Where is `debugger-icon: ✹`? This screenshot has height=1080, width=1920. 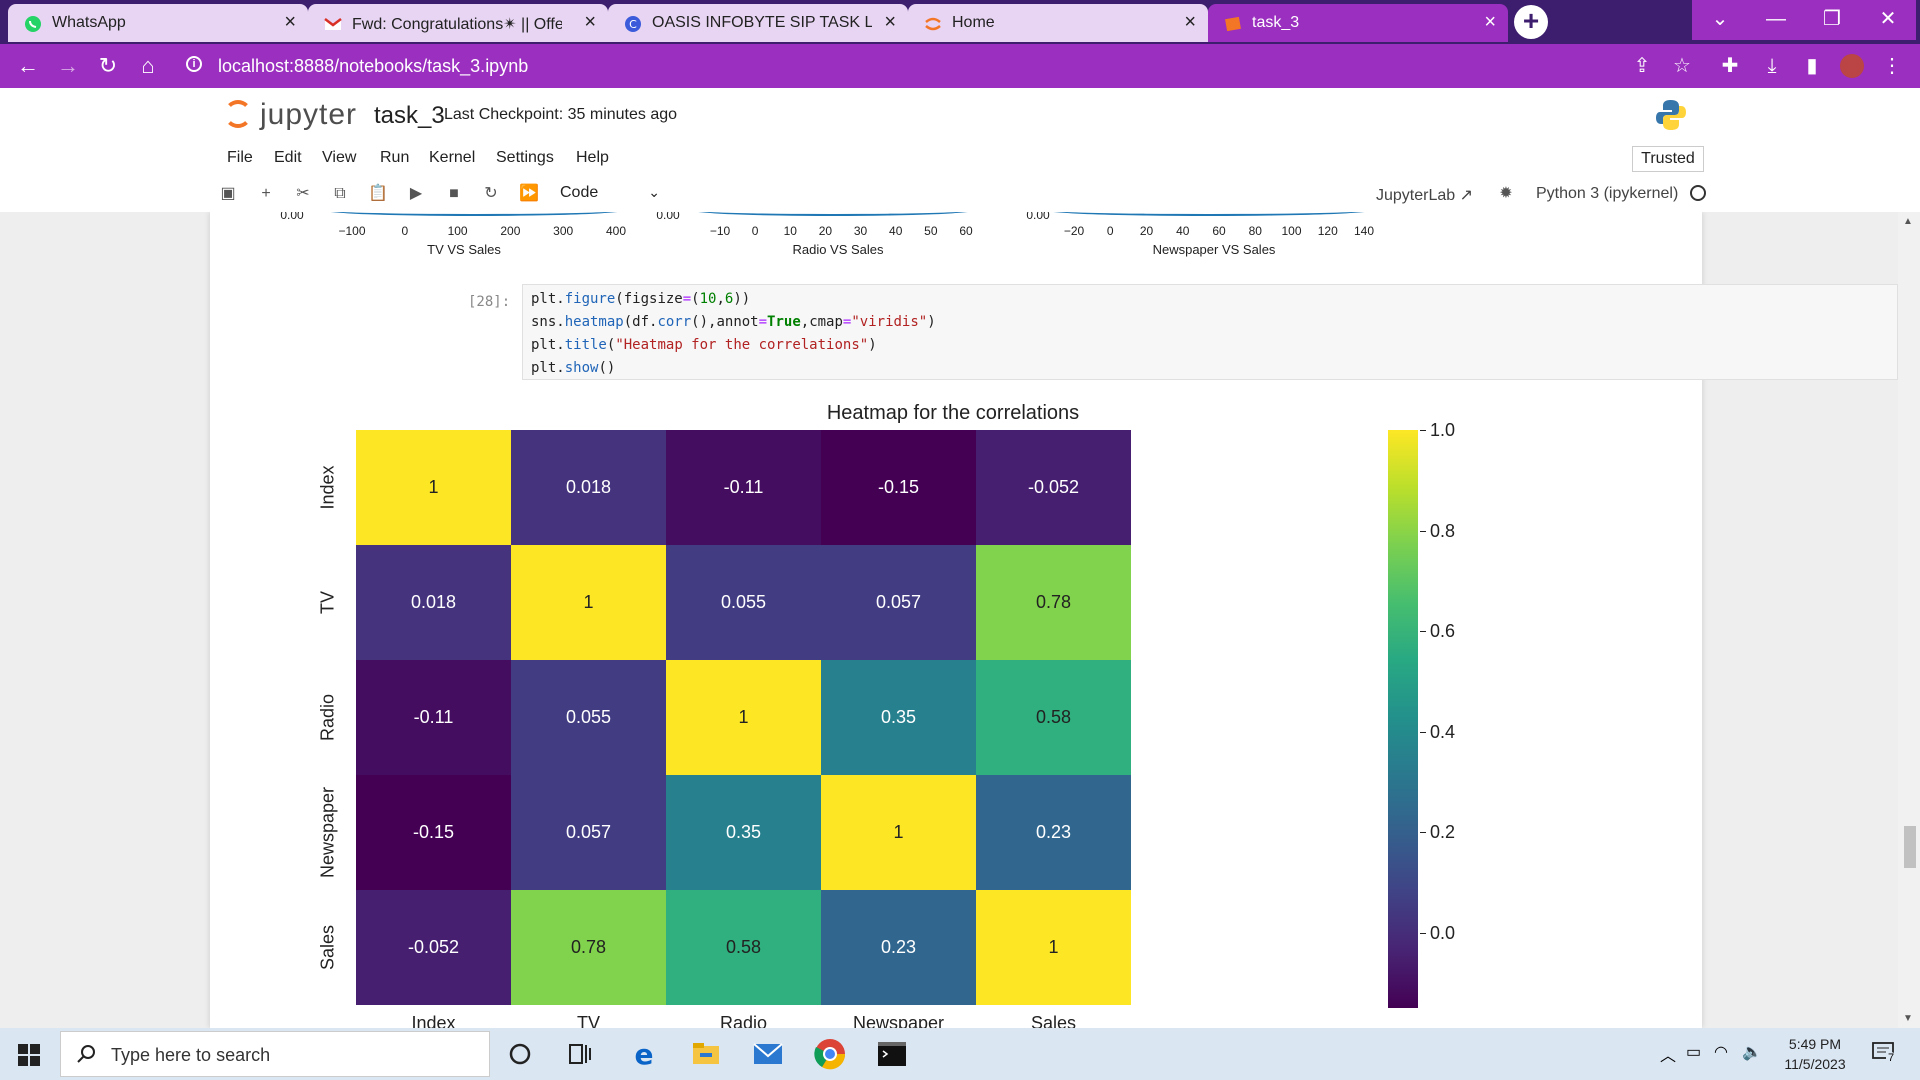 debugger-icon: ✹ is located at coordinates (1506, 194).